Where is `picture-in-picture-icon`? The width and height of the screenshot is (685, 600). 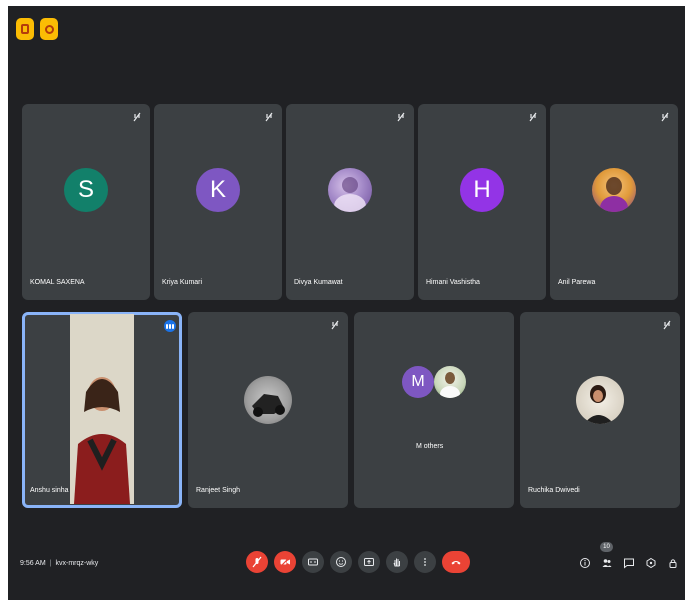 picture-in-picture-icon is located at coordinates (25, 29).